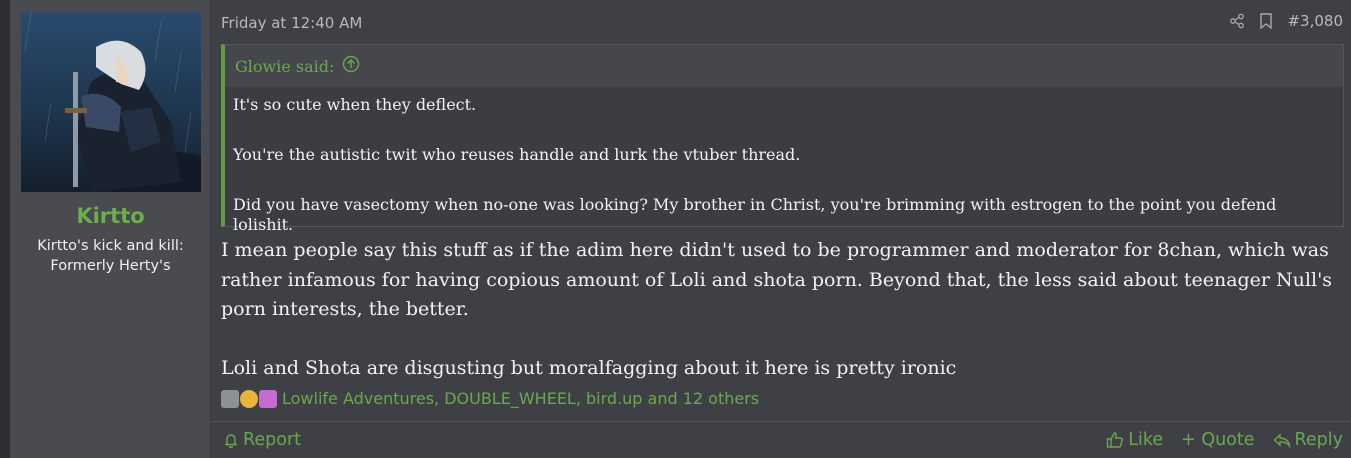 The width and height of the screenshot is (1351, 458). What do you see at coordinates (110, 266) in the screenshot?
I see `user-title-line2: Formerly Herty's` at bounding box center [110, 266].